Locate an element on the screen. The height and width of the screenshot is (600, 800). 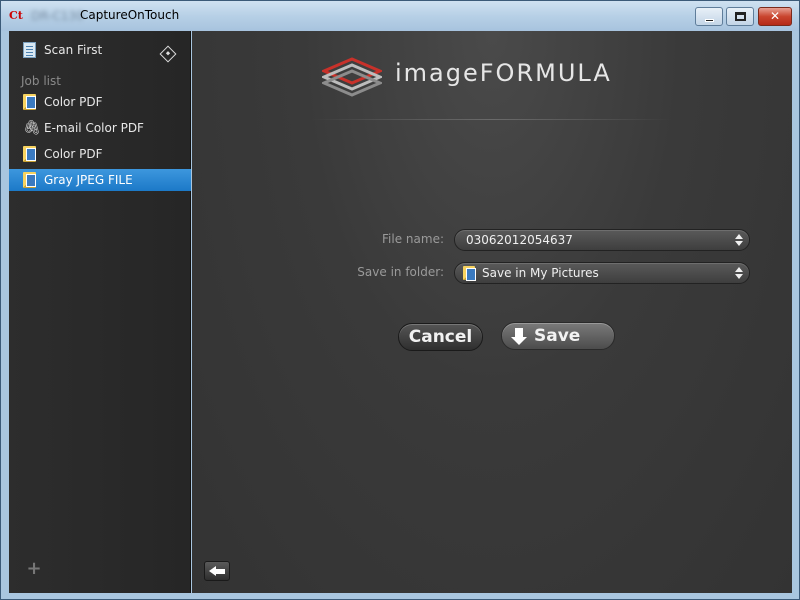
diamond-arrow-icon is located at coordinates (168, 54).